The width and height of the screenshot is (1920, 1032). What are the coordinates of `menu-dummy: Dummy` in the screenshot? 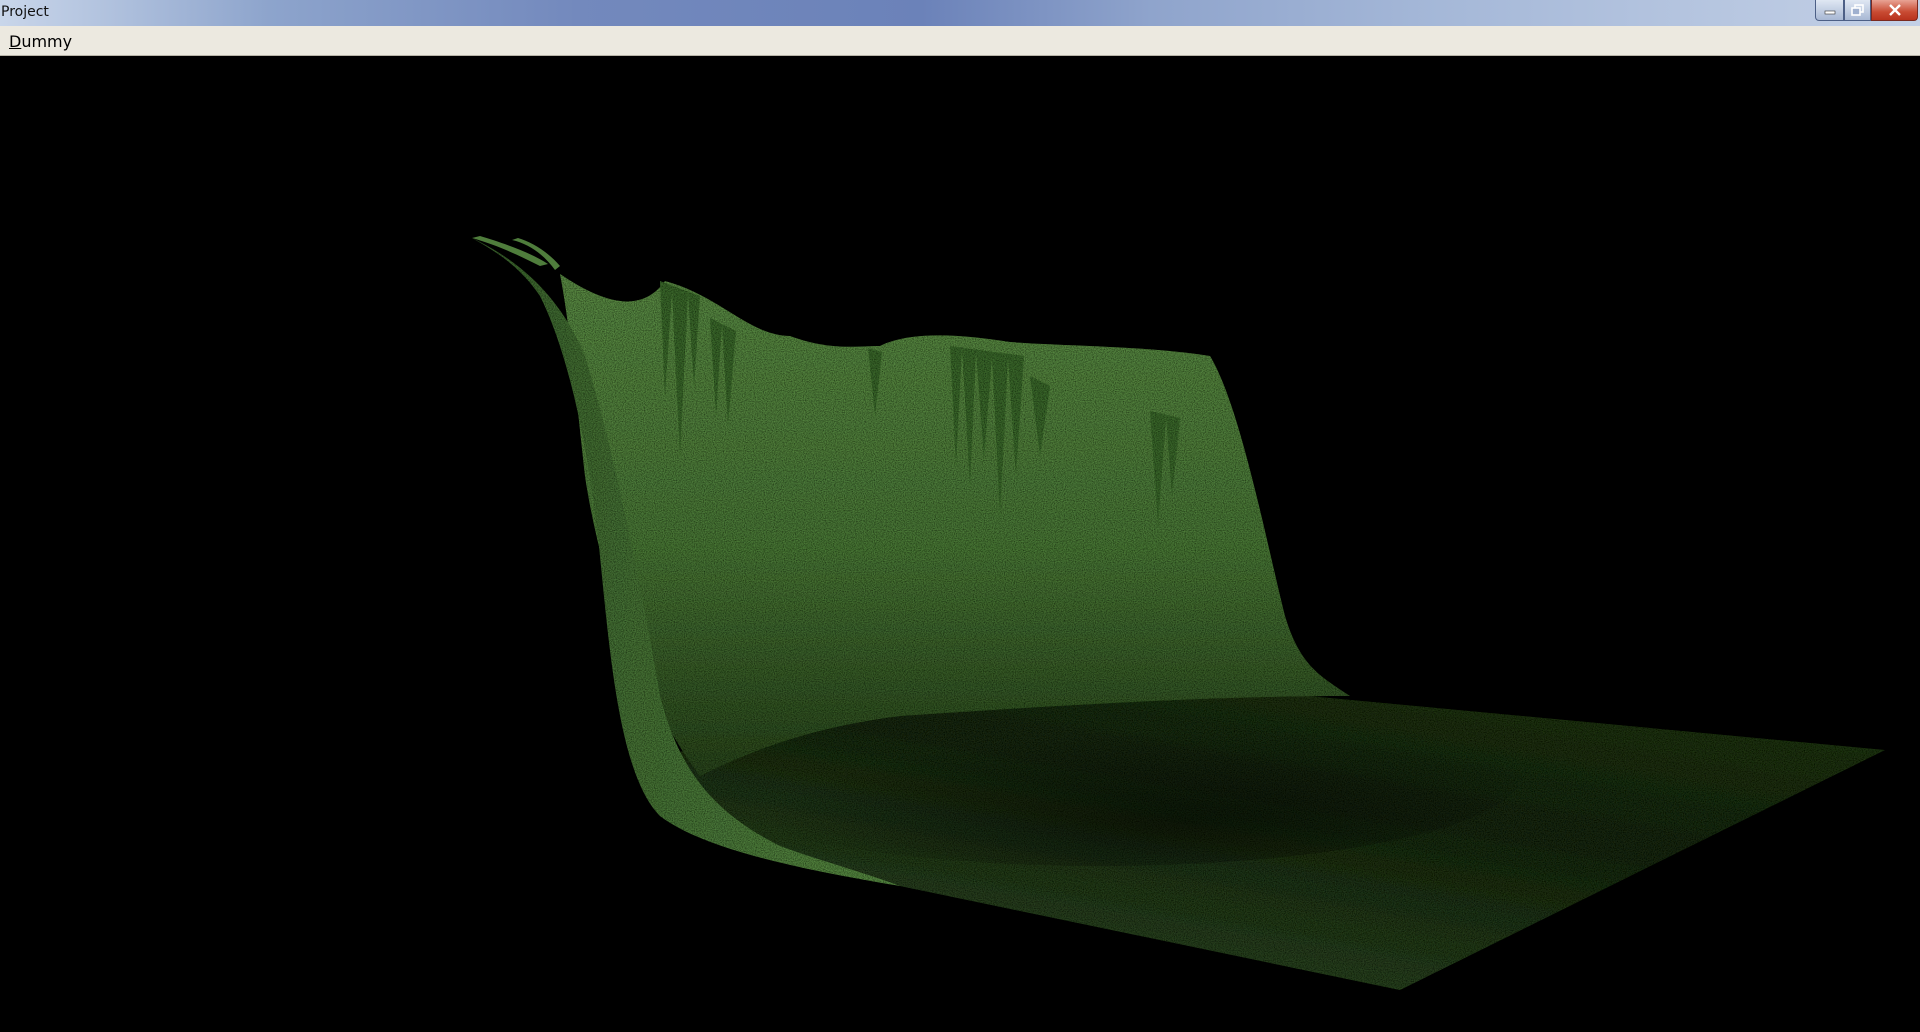 It's located at (40, 41).